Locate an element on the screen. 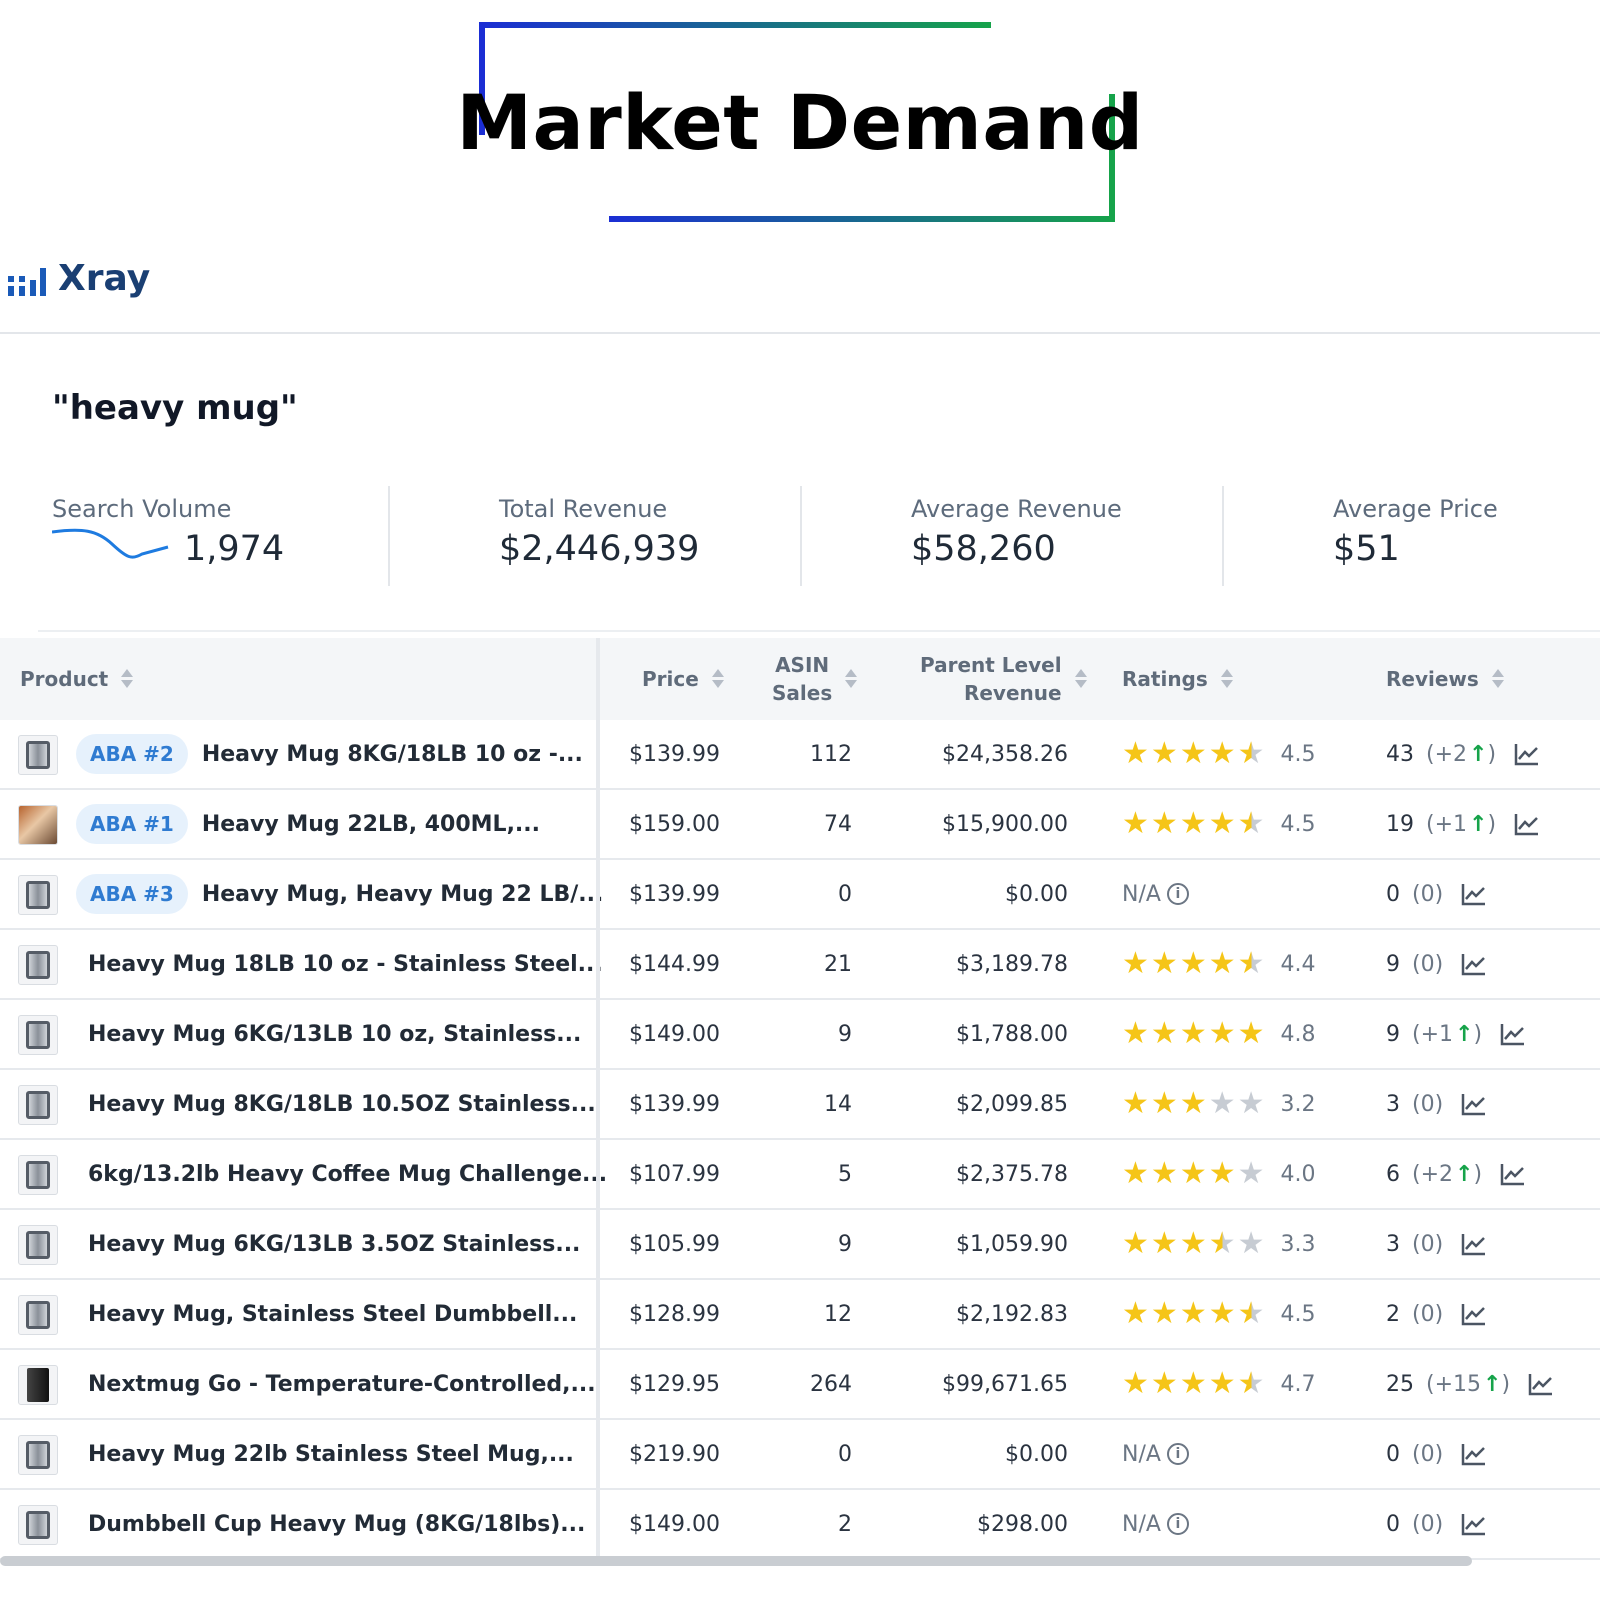 This screenshot has width=1600, height=1600. reviews-cell: 9 (0) is located at coordinates (1436, 964).